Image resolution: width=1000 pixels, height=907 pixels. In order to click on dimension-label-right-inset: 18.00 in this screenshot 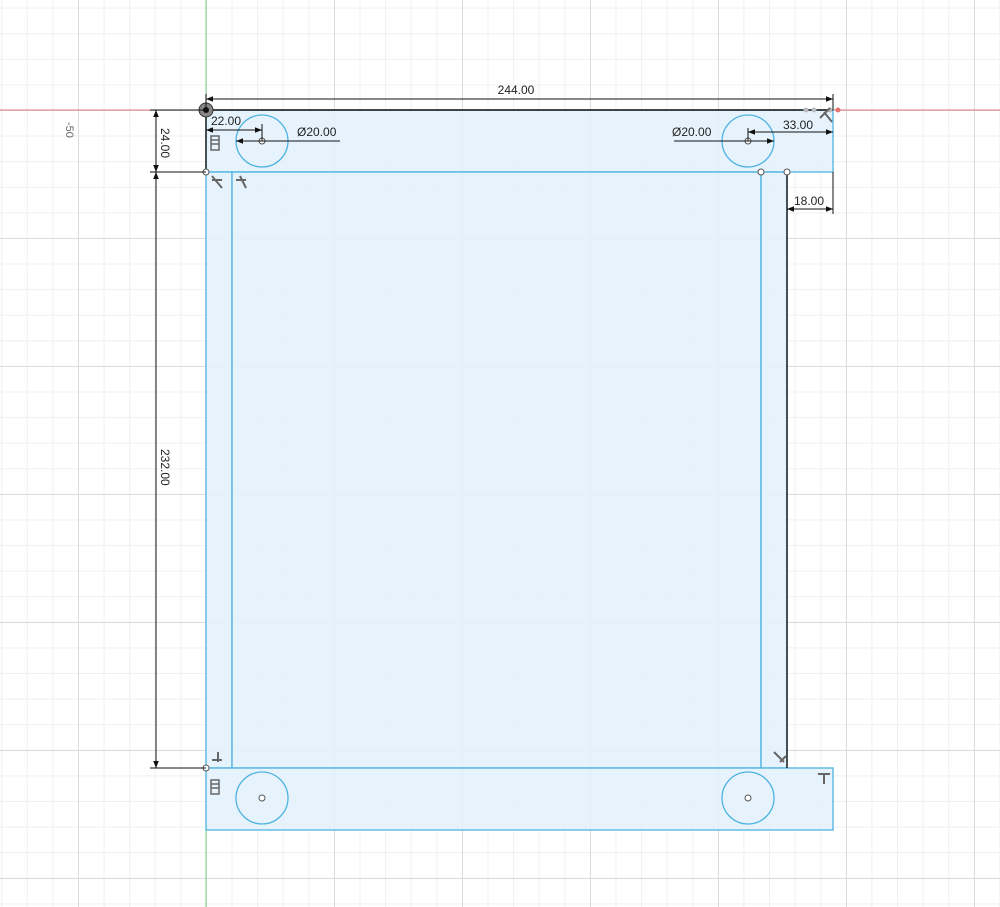, I will do `click(809, 201)`.